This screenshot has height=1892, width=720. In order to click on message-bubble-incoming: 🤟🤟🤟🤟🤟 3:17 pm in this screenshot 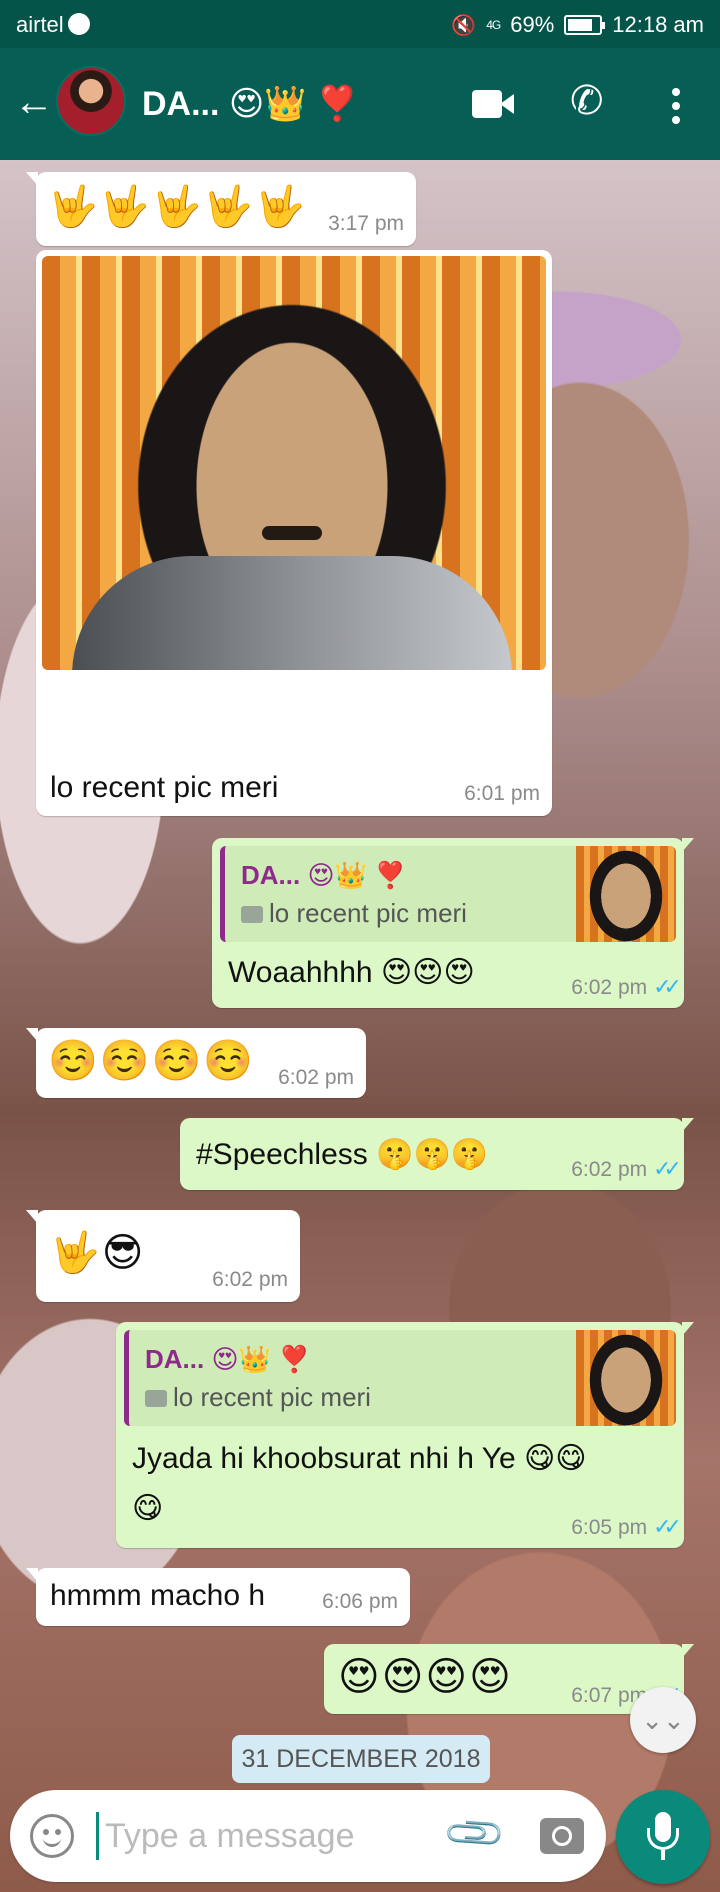, I will do `click(221, 209)`.